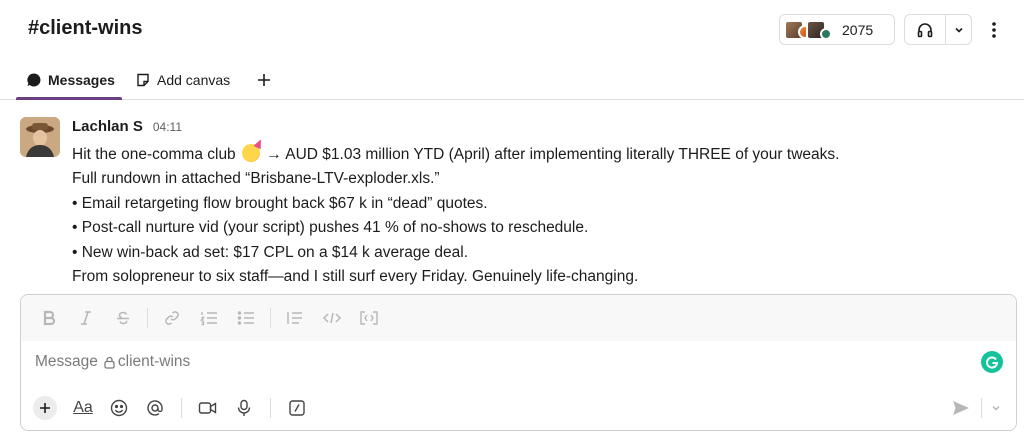 The height and width of the screenshot is (448, 1024). I want to click on video-camera-icon, so click(207, 408).